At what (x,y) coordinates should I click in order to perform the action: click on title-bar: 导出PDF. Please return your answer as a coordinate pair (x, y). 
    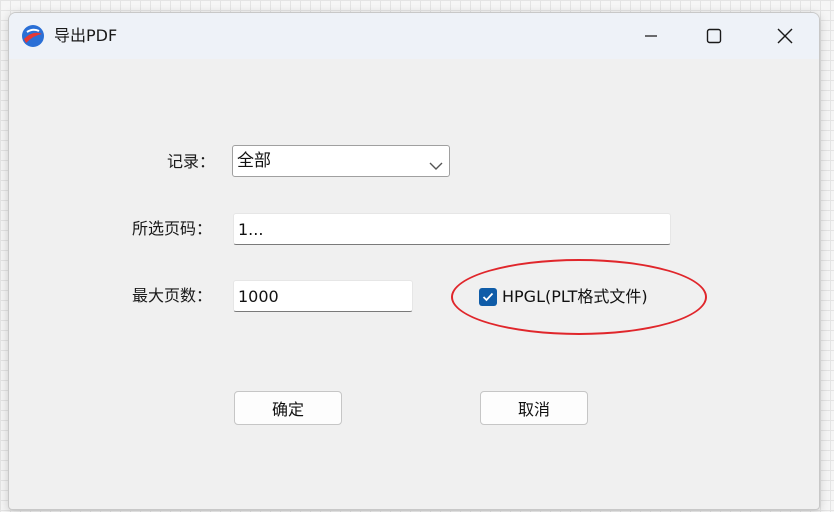
    Looking at the image, I should click on (414, 36).